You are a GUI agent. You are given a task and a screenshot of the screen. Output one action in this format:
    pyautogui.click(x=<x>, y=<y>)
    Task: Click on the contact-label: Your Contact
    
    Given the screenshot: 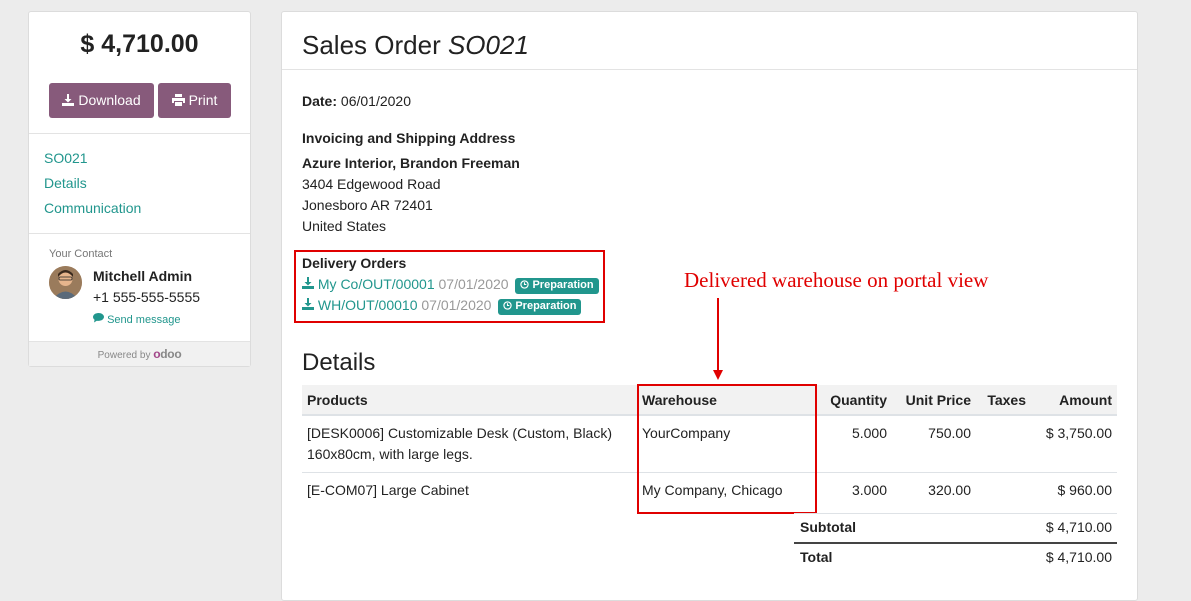 What is the action you would take?
    pyautogui.click(x=81, y=254)
    